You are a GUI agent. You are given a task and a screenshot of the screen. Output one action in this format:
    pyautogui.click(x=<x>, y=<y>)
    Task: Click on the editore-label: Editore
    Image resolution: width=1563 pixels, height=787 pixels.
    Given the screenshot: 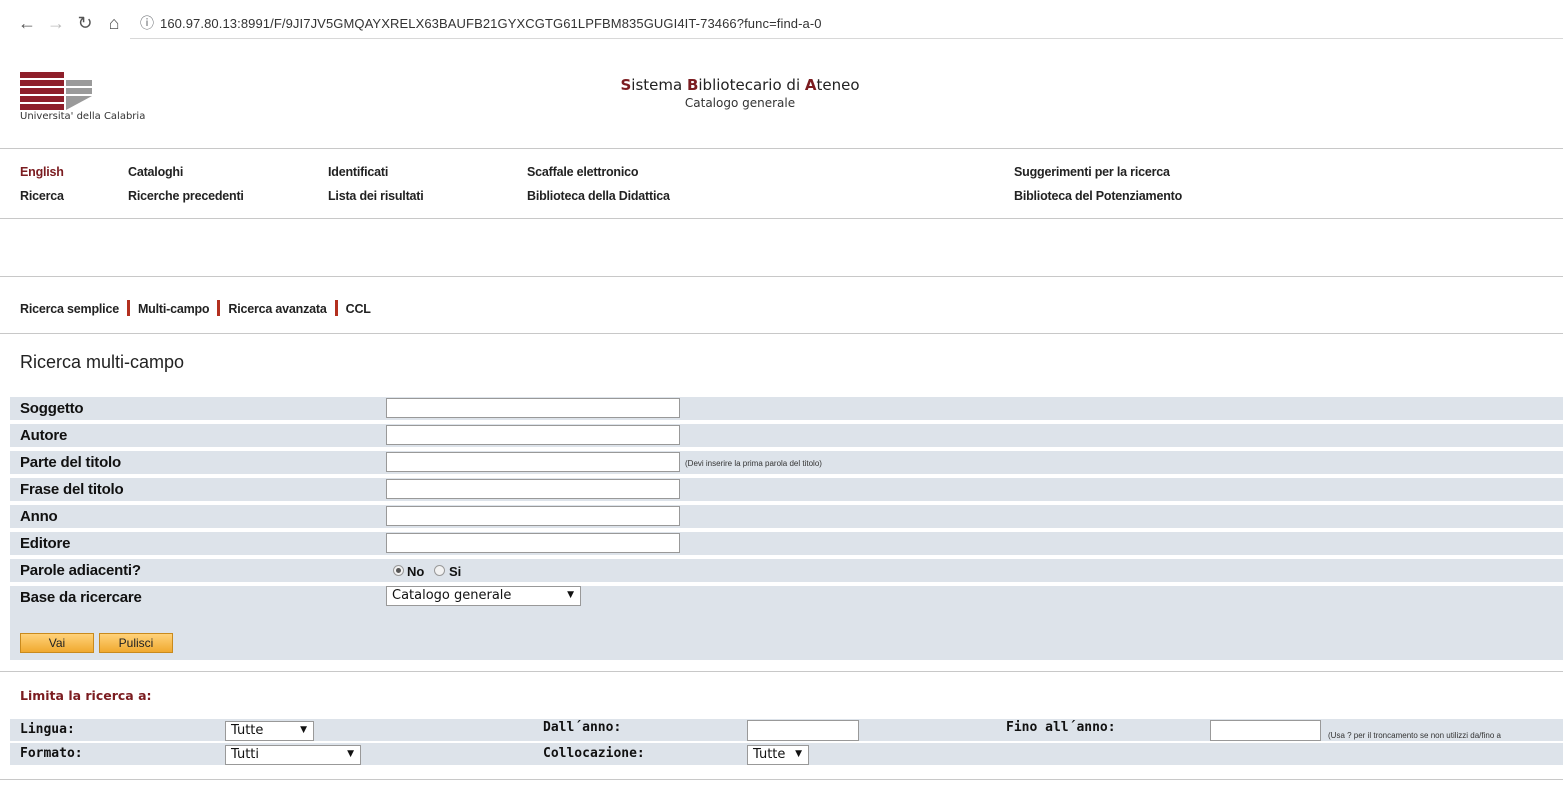 What is the action you would take?
    pyautogui.click(x=45, y=543)
    